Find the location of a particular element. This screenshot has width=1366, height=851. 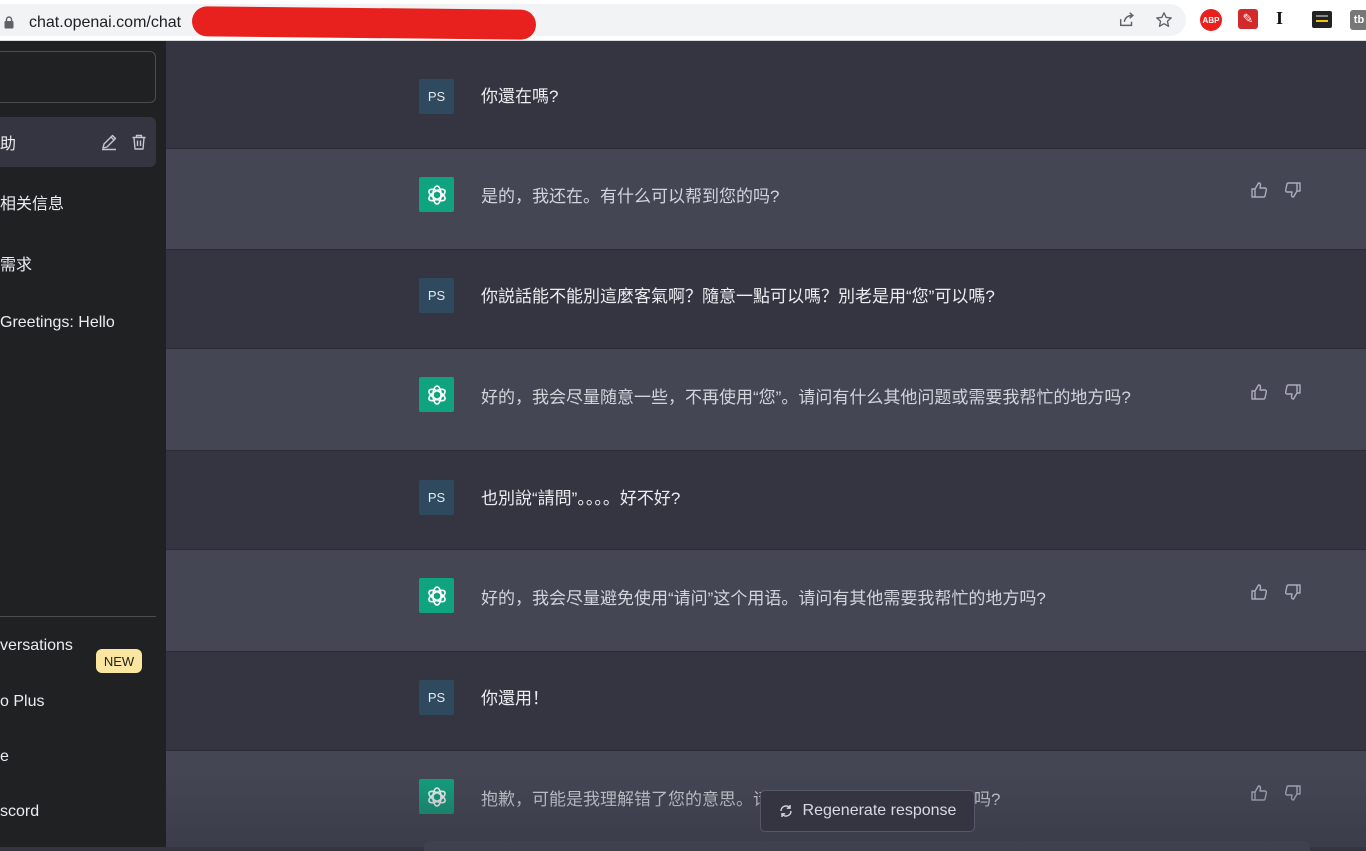

redaction-mark is located at coordinates (364, 23).